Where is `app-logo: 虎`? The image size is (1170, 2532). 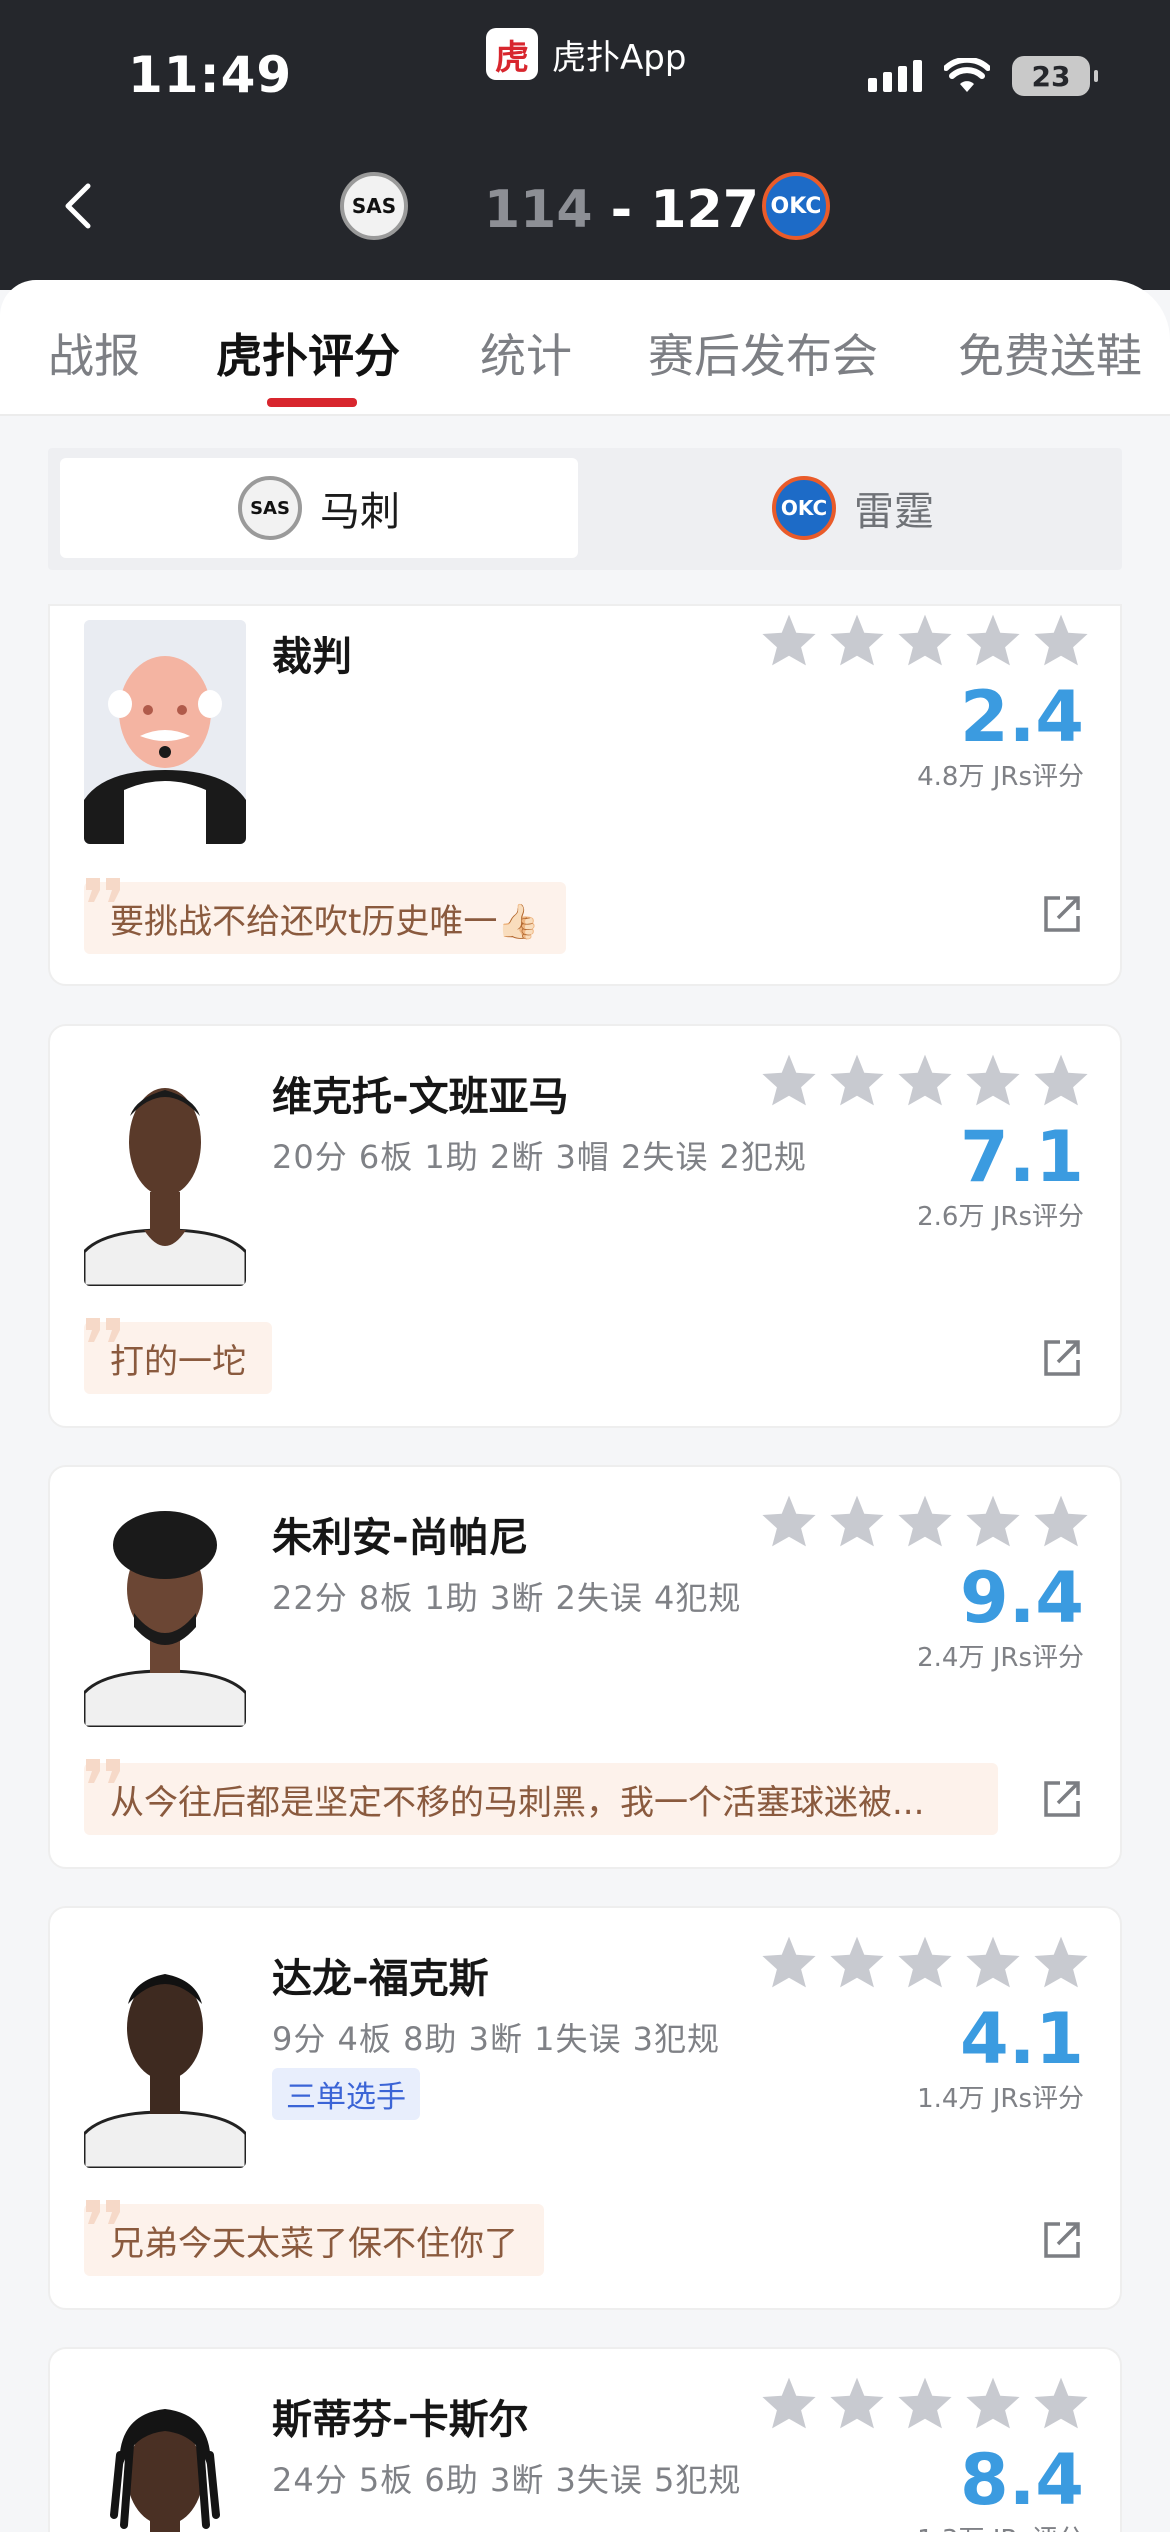
app-logo: 虎 is located at coordinates (512, 54).